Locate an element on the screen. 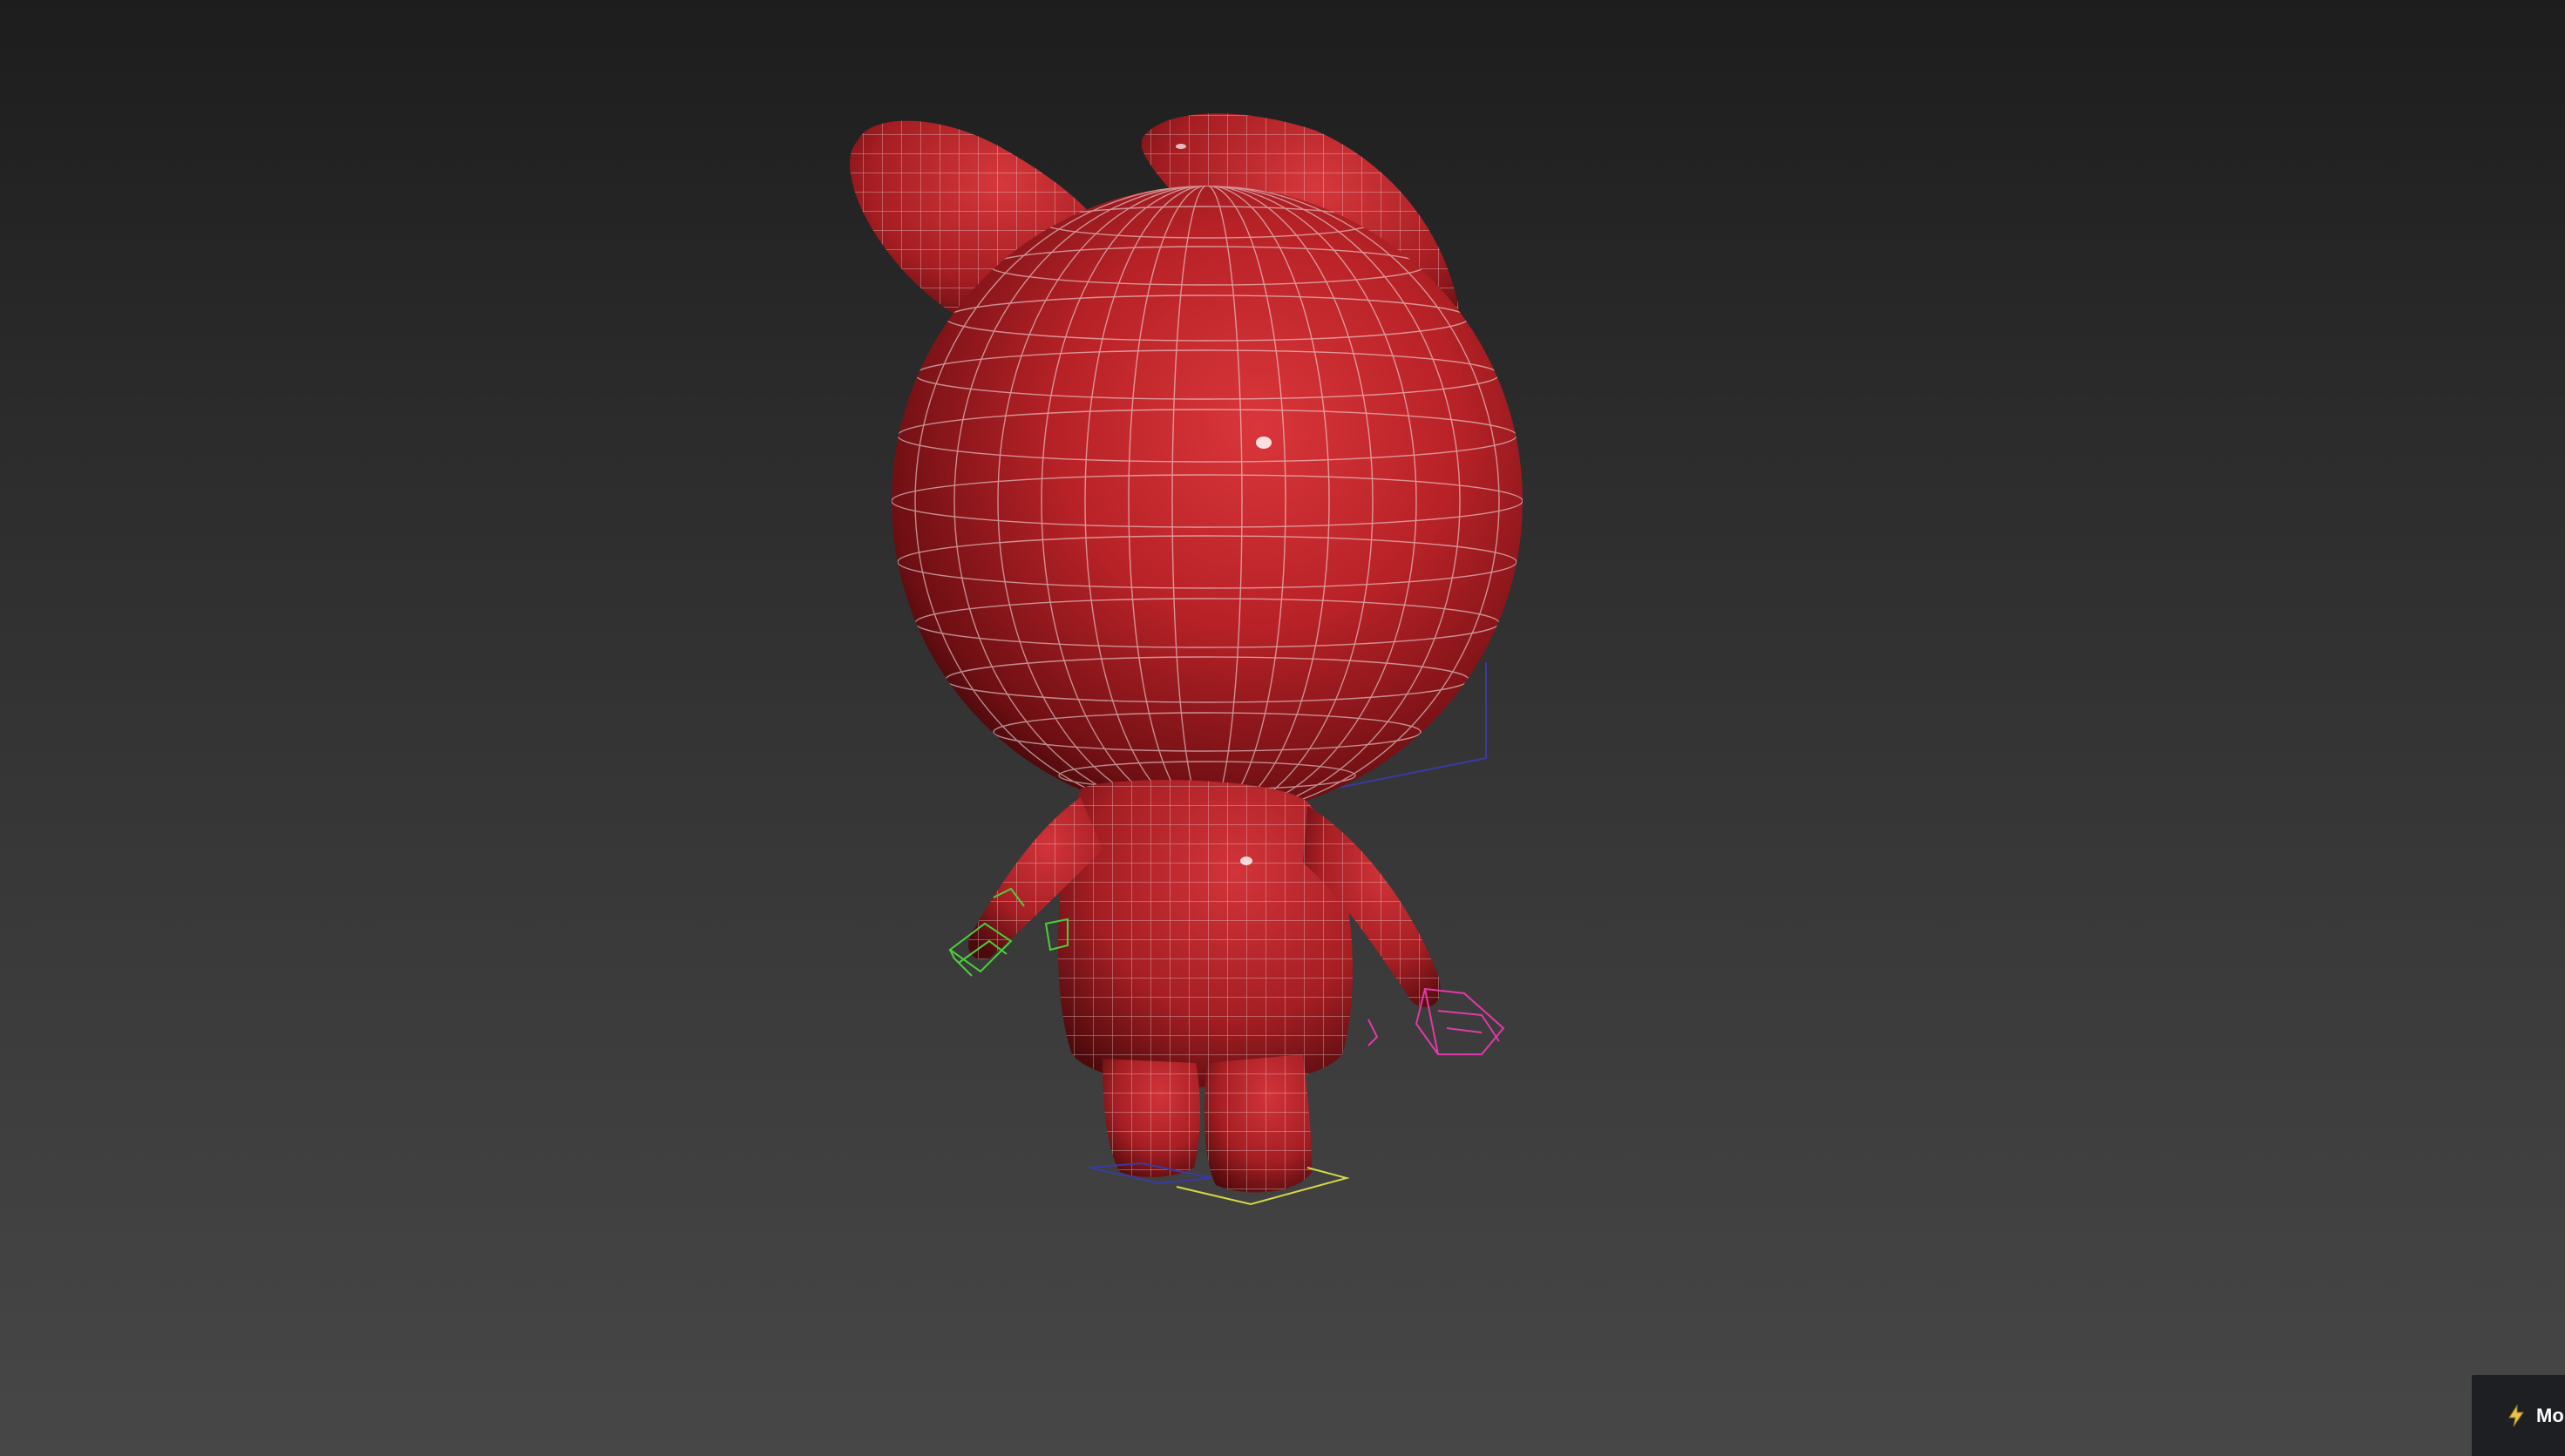 This screenshot has width=2565, height=1456. status-chip-label: Mo is located at coordinates (2550, 1415).